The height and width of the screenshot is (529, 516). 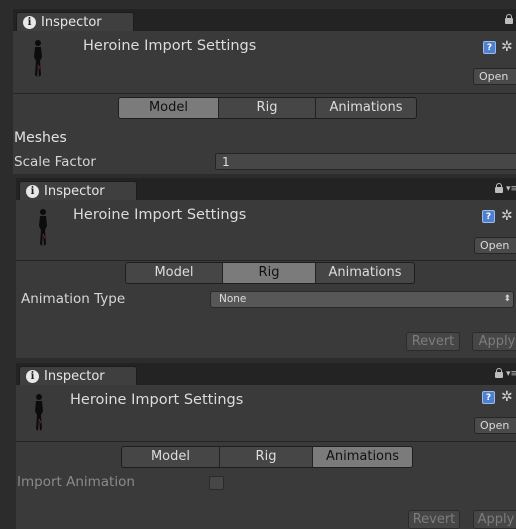 What do you see at coordinates (362, 299) in the screenshot?
I see `animation-type-dropdown: None ⬍` at bounding box center [362, 299].